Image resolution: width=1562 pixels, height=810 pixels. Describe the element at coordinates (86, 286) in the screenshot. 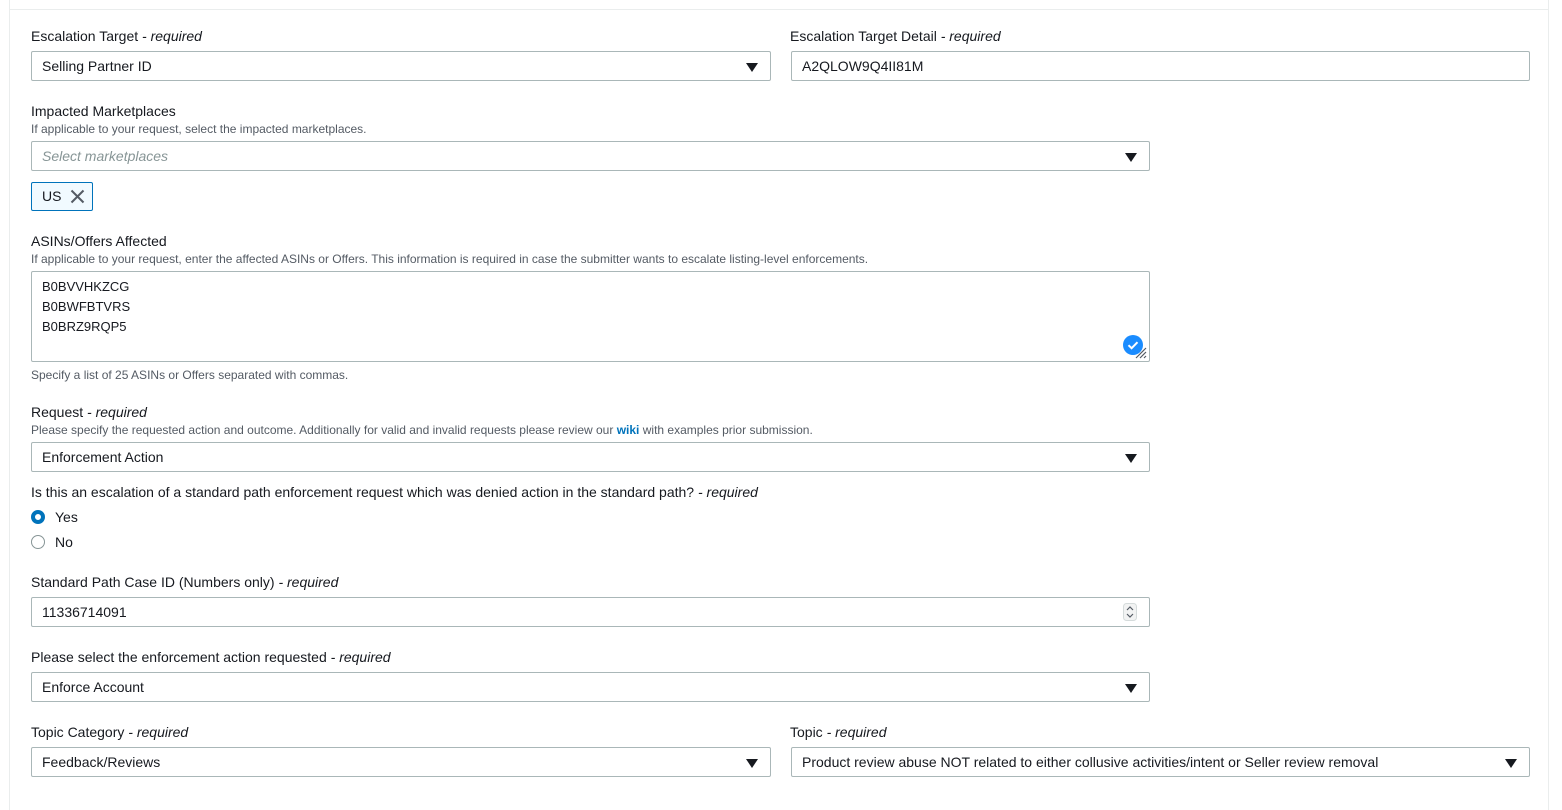

I see `asin-line: B0BVVHKZCG` at that location.